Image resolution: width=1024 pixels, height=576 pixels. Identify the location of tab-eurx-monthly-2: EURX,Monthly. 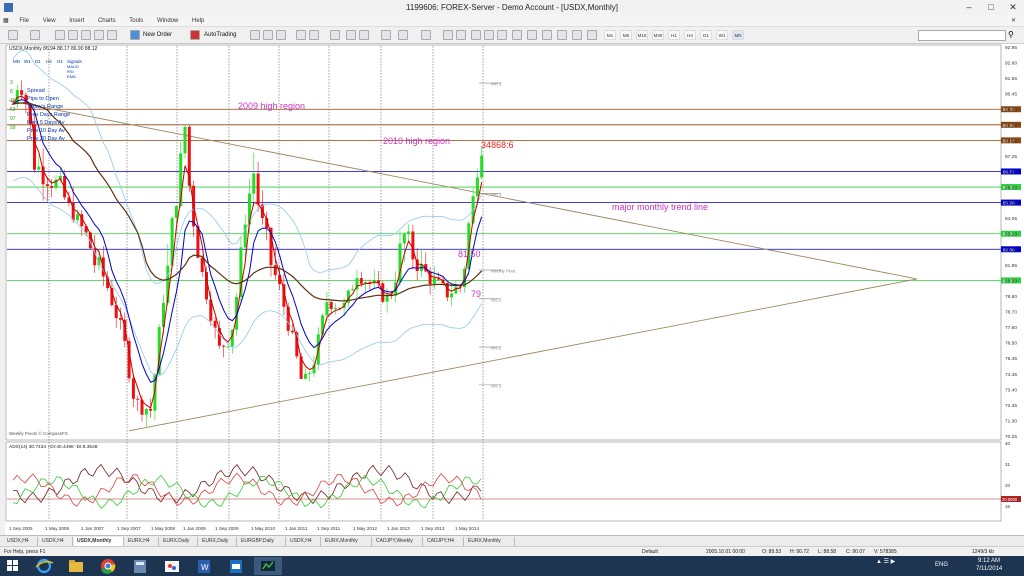
(490, 541).